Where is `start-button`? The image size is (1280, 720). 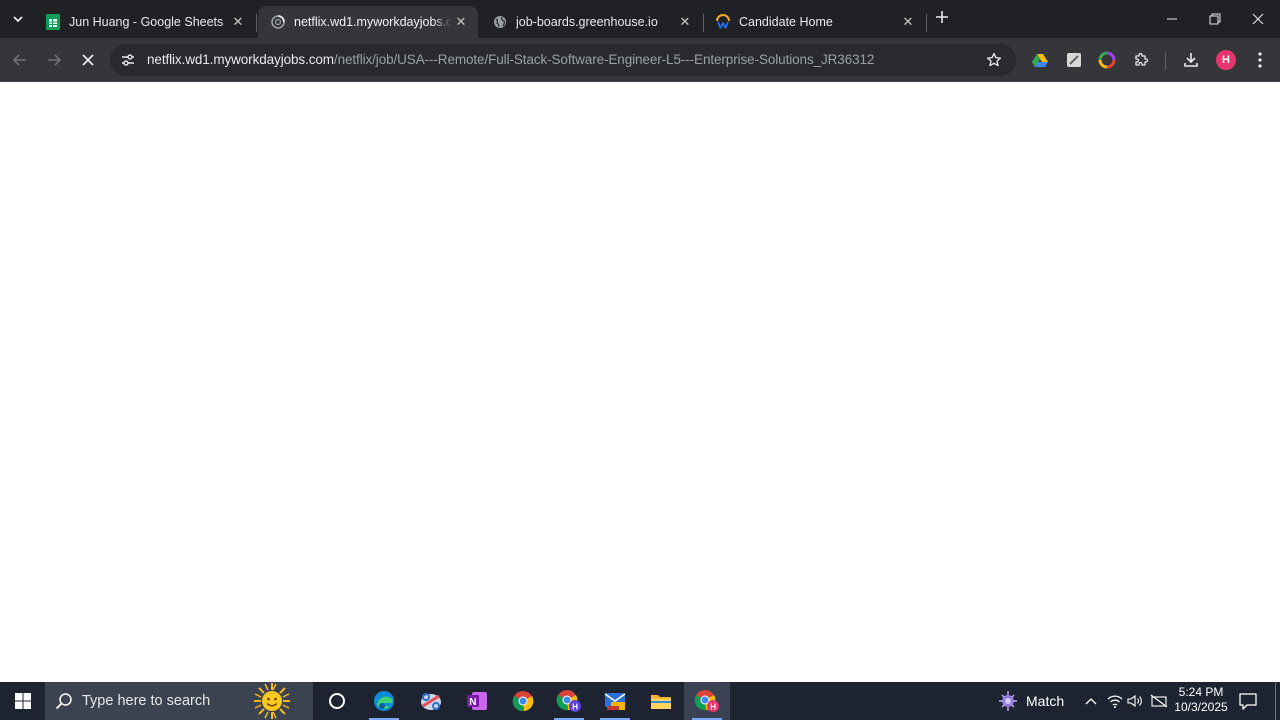 start-button is located at coordinates (22, 701).